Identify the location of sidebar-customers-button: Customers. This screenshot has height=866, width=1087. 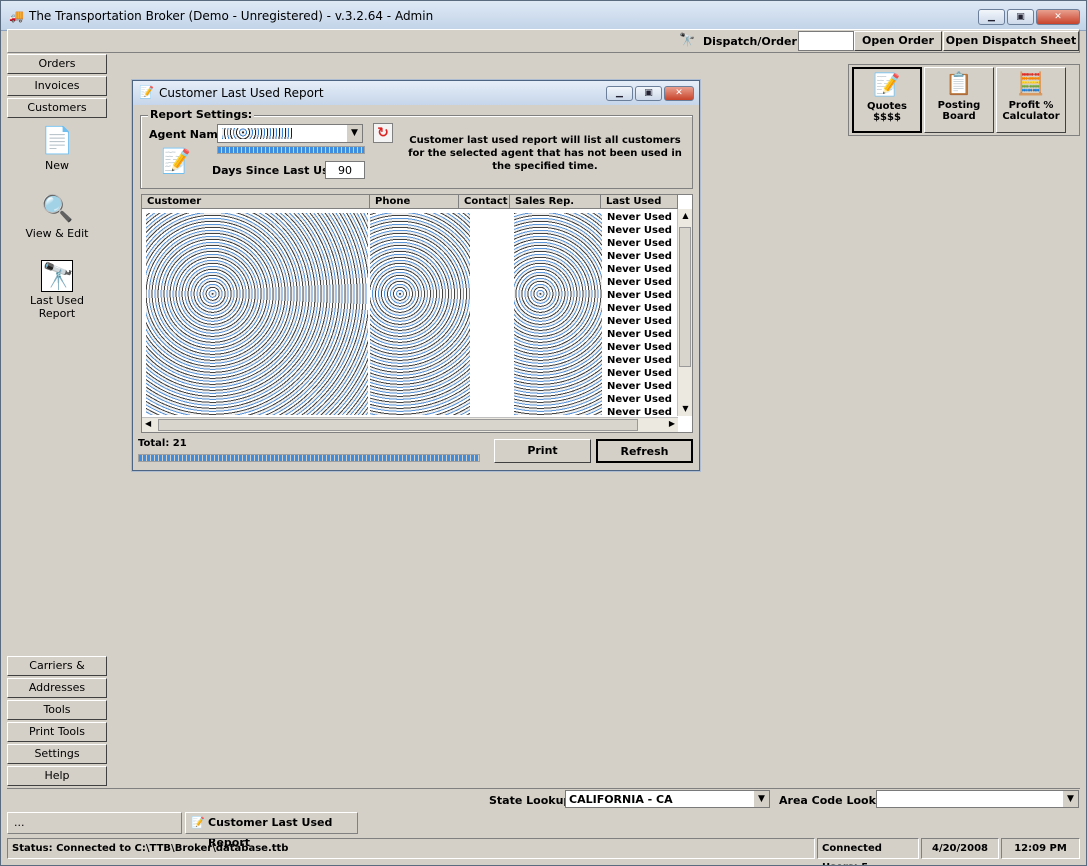
(57, 108).